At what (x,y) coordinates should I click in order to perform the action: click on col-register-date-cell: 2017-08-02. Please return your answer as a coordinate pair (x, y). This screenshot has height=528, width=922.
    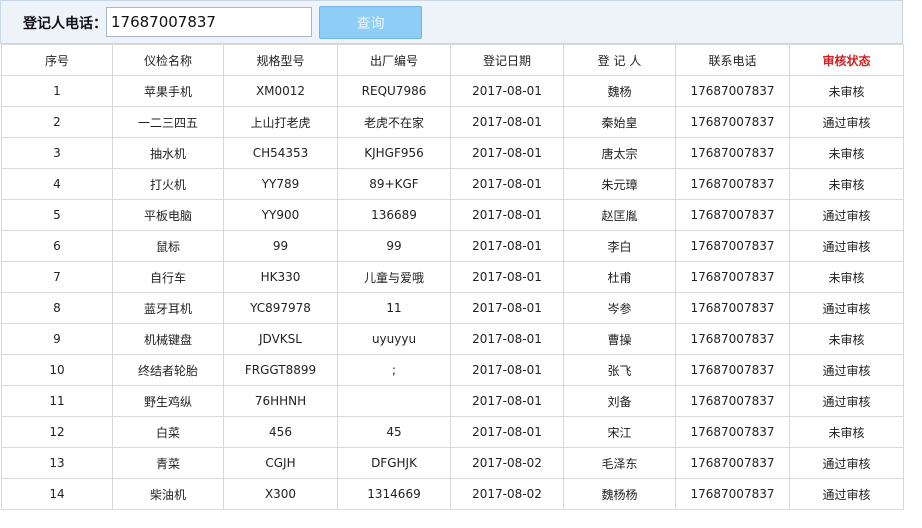
    Looking at the image, I should click on (507, 463).